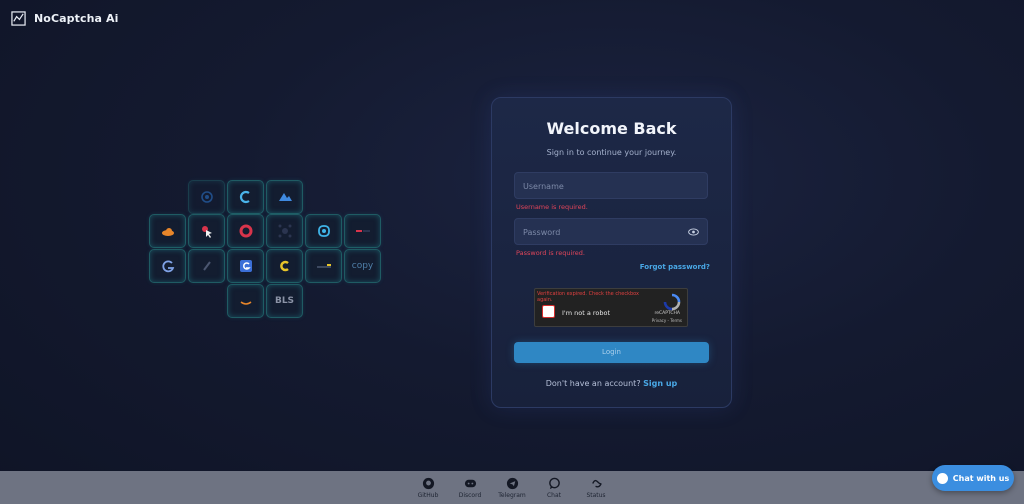  I want to click on bls-tile: BLS, so click(284, 301).